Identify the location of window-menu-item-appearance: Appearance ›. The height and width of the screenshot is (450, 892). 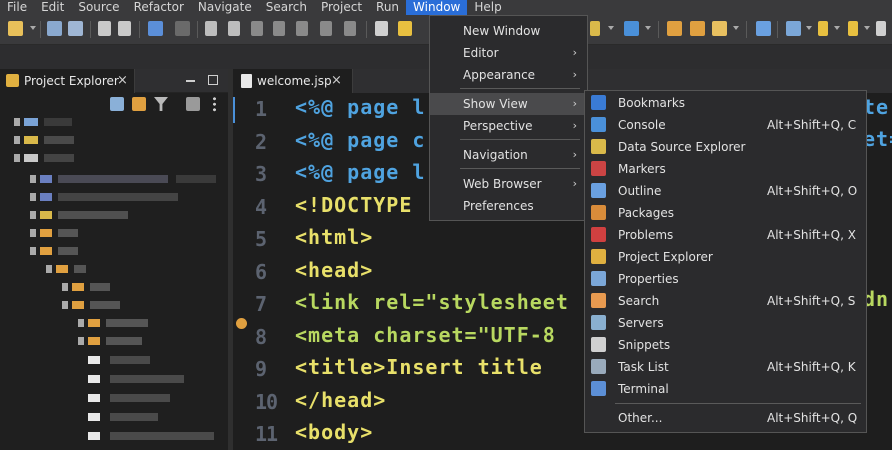
(508, 75).